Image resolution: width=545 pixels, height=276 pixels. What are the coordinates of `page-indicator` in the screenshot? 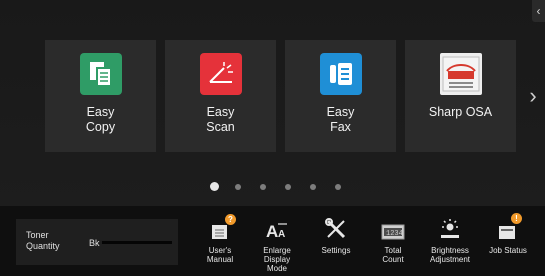 It's located at (285, 186).